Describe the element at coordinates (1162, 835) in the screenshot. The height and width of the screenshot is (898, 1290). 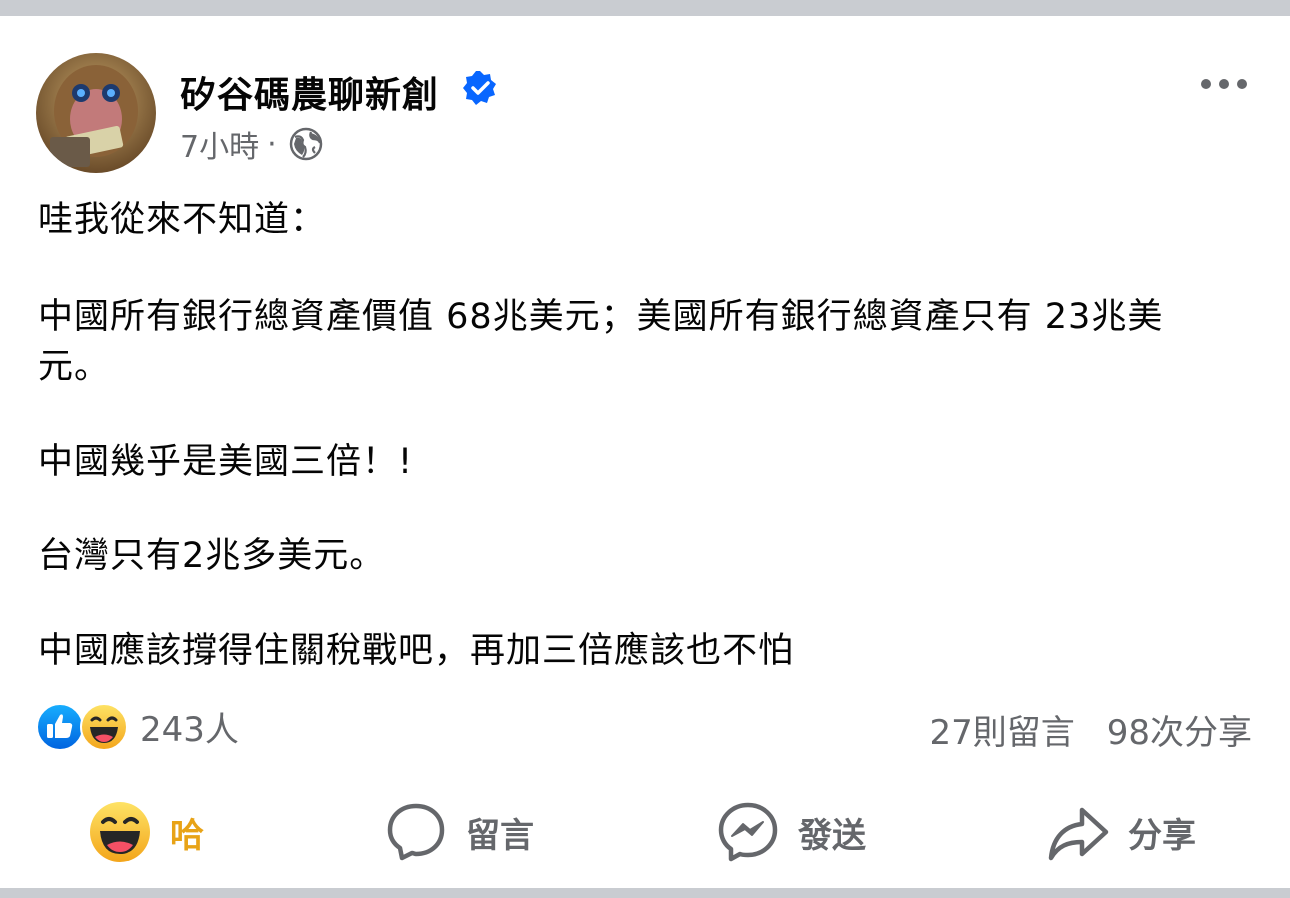
I see `share-label: 分享` at that location.